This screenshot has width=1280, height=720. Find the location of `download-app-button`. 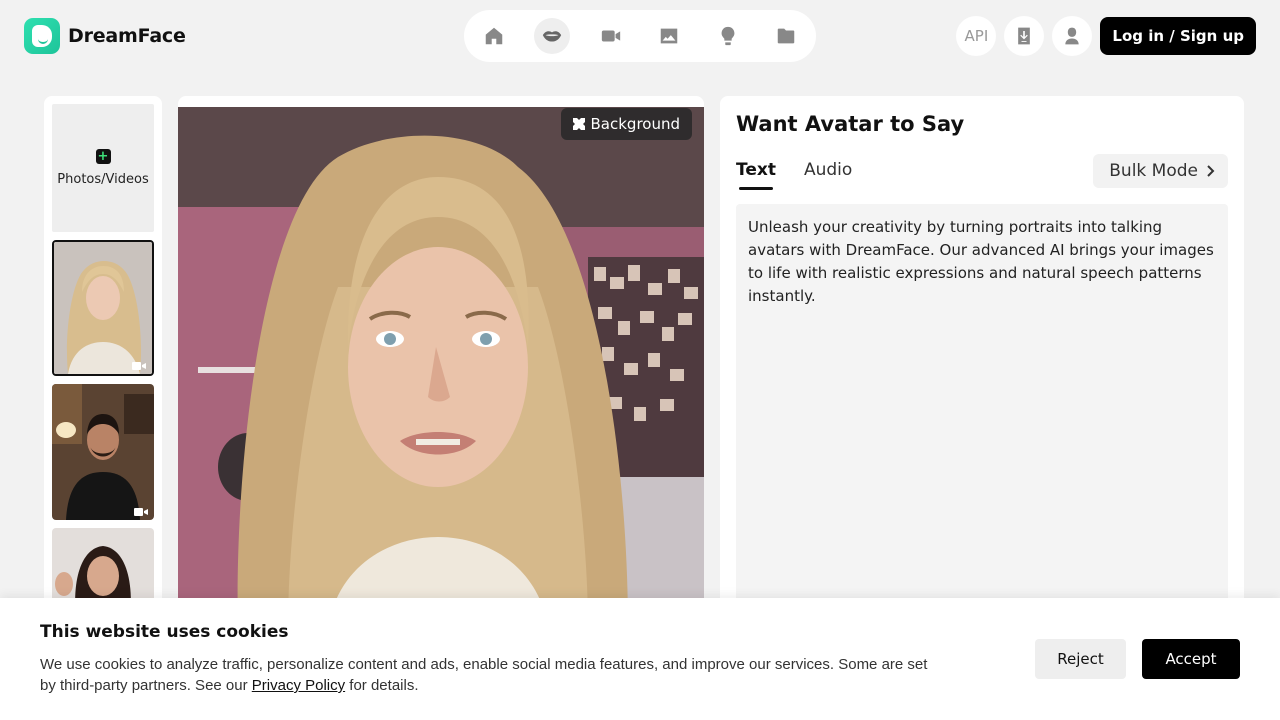

download-app-button is located at coordinates (1024, 36).